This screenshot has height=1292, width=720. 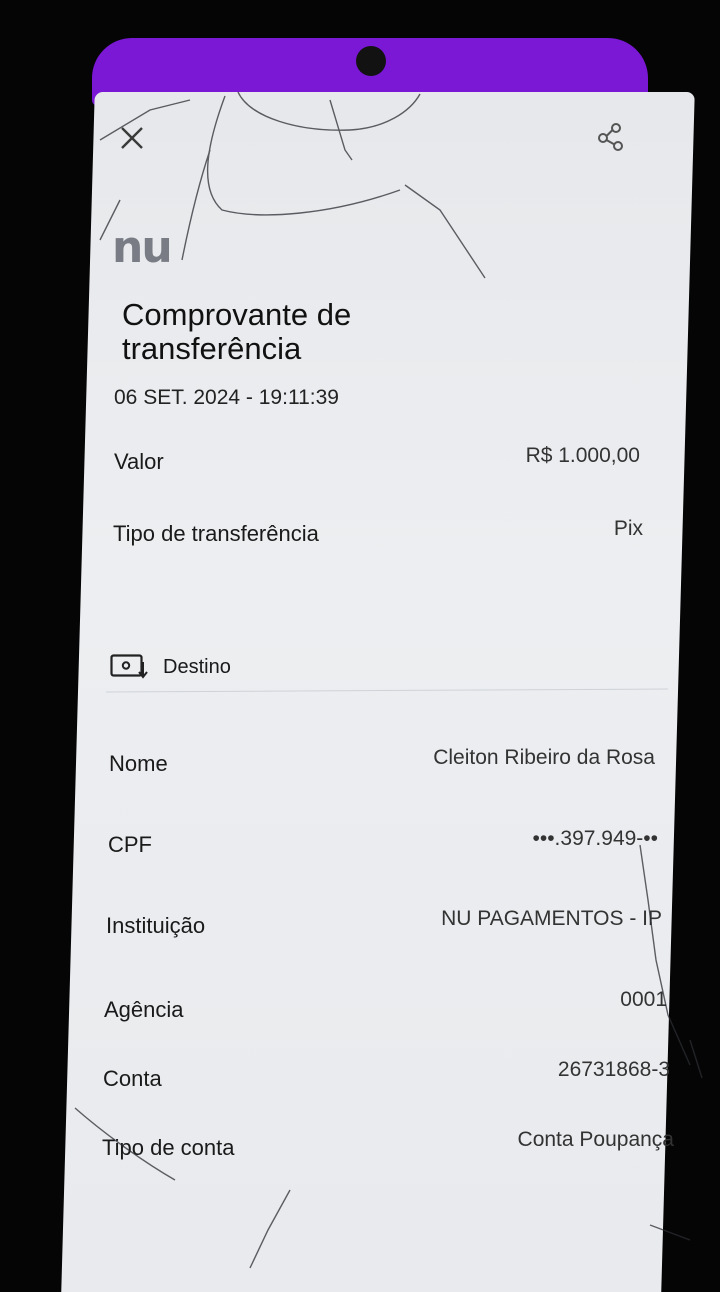 What do you see at coordinates (582, 455) in the screenshot?
I see `summary-value-valor: R$ 1.000,00` at bounding box center [582, 455].